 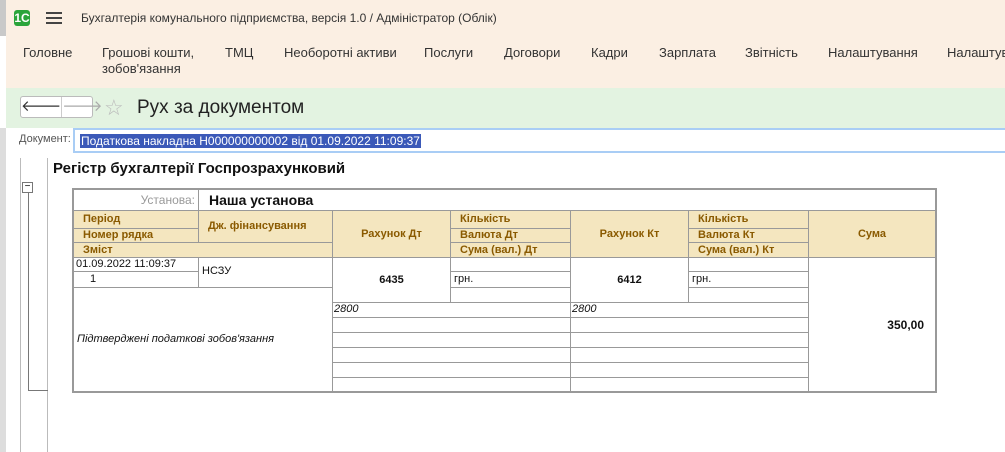 I want to click on header-cur-kt: Валюта Кт, so click(x=748, y=235).